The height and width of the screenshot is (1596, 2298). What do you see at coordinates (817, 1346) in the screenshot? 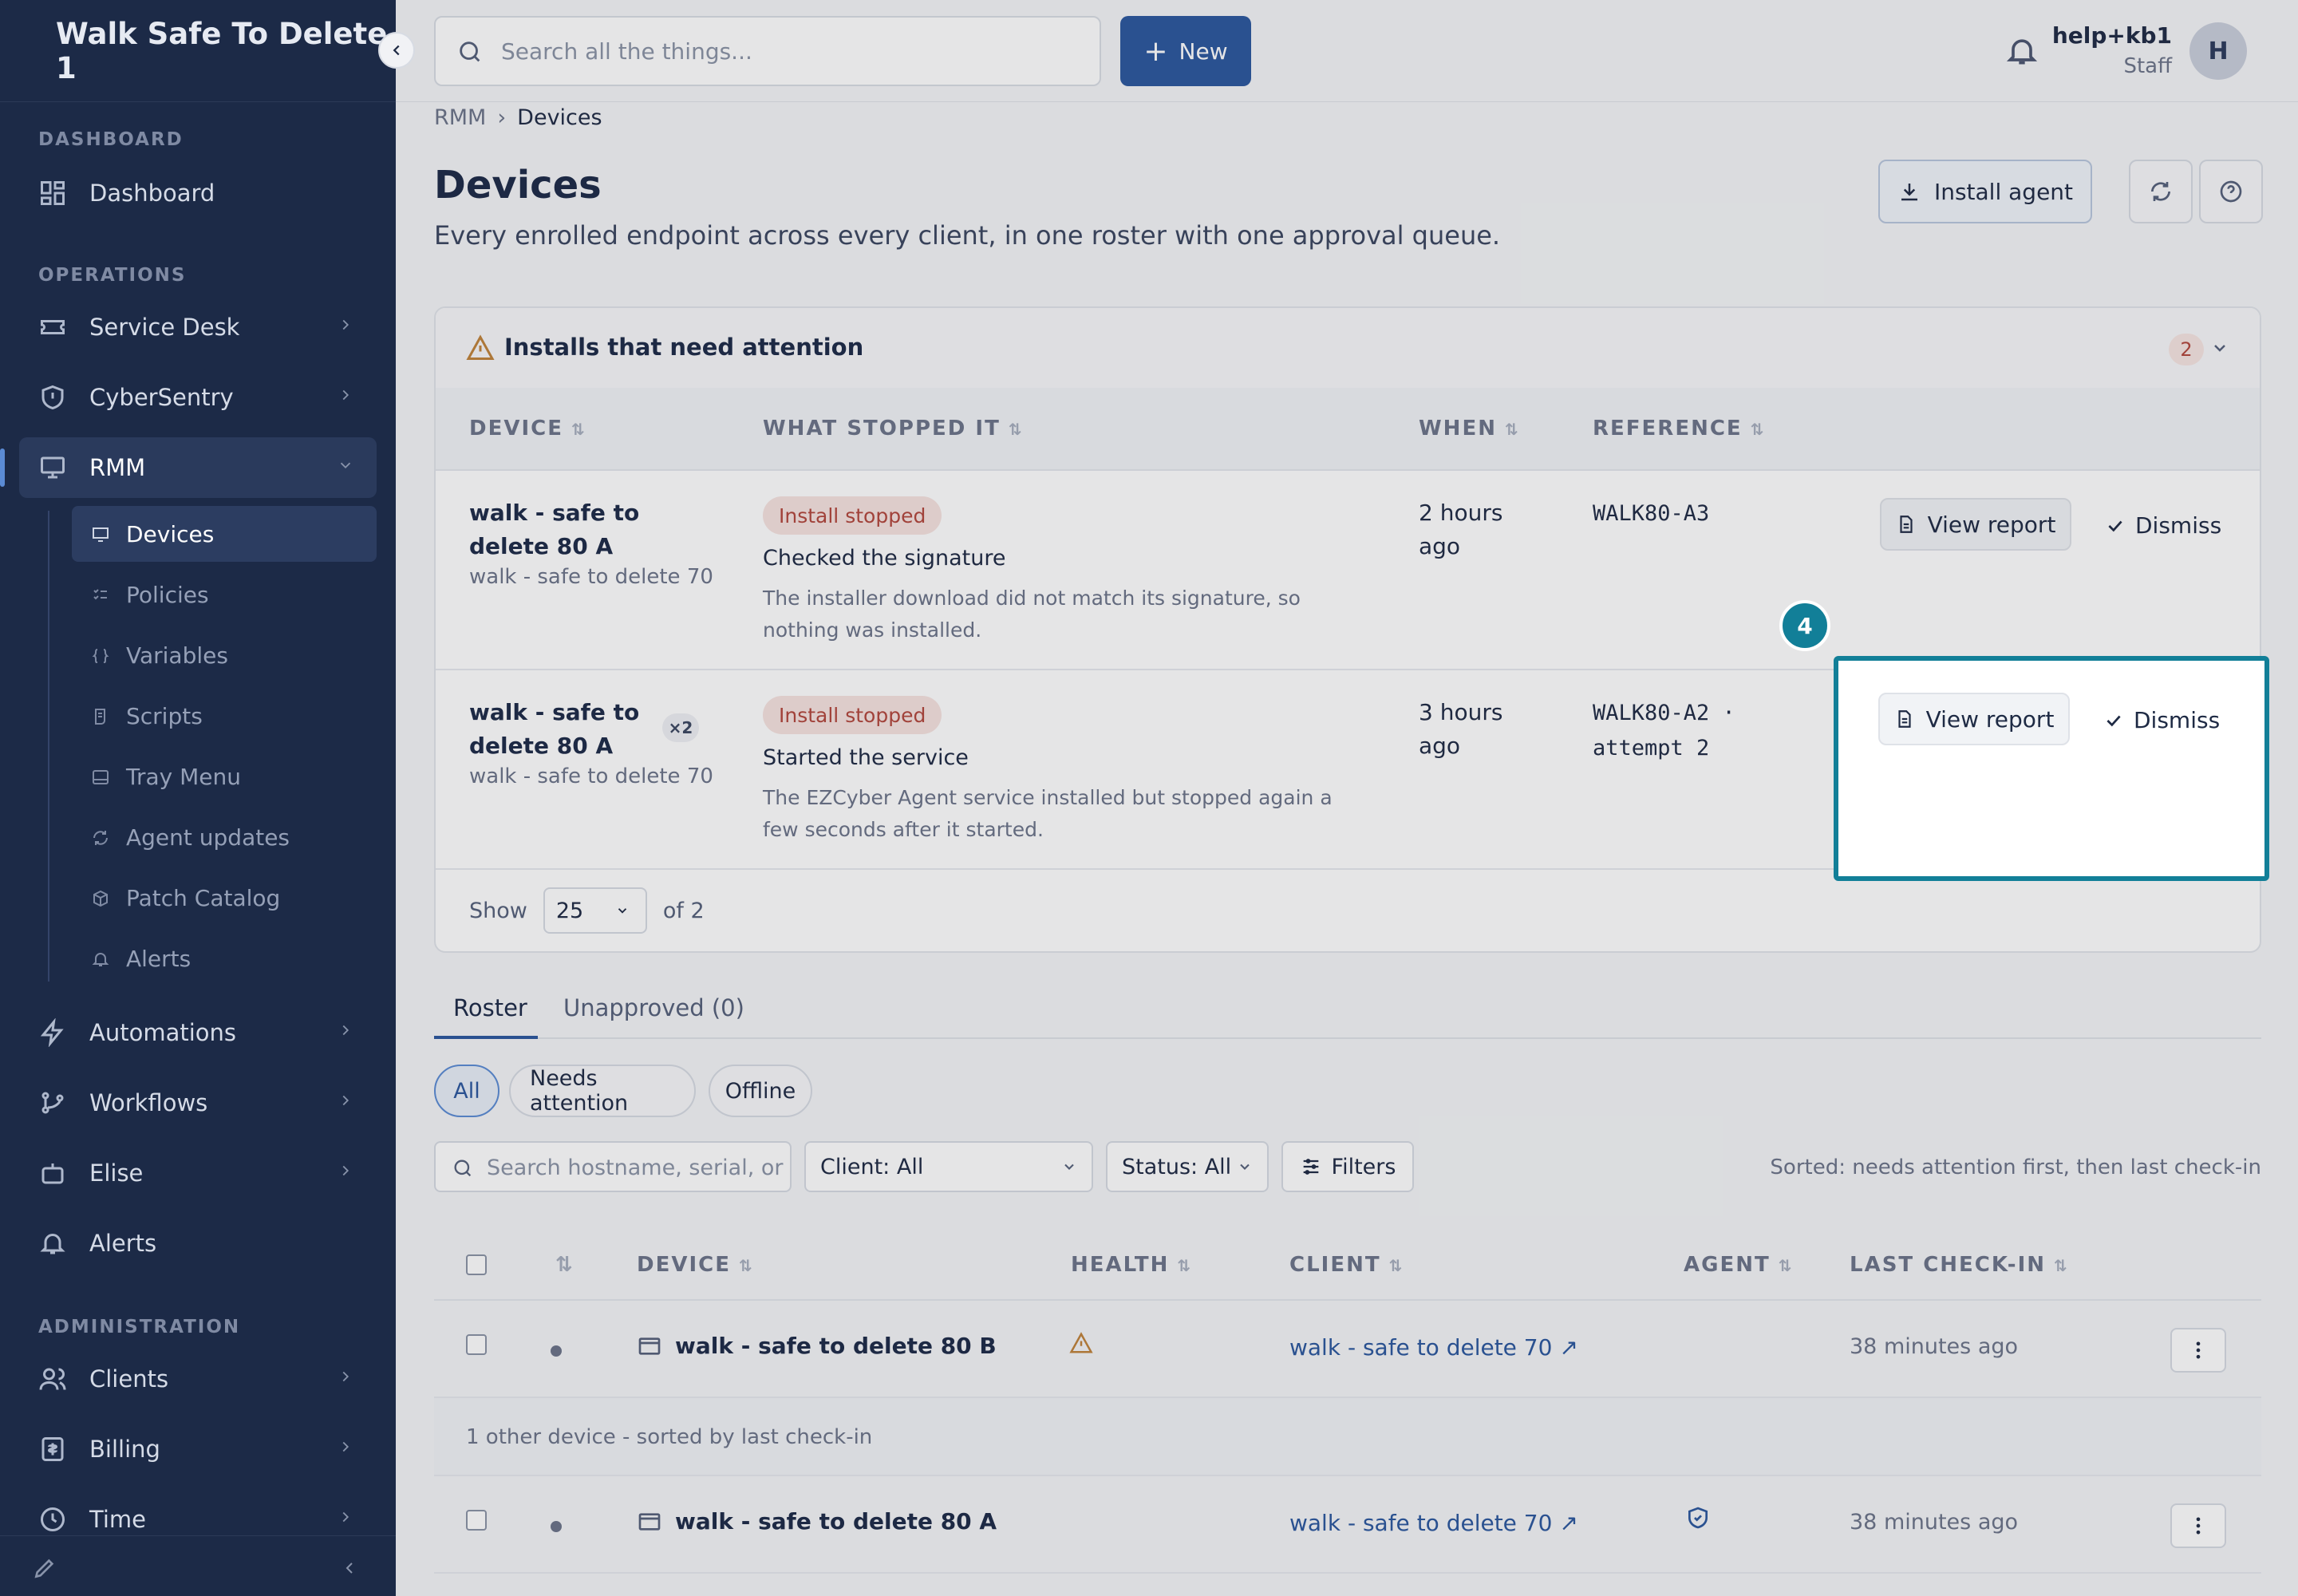
I see `device-cell: walk - safe to delete 80 B` at bounding box center [817, 1346].